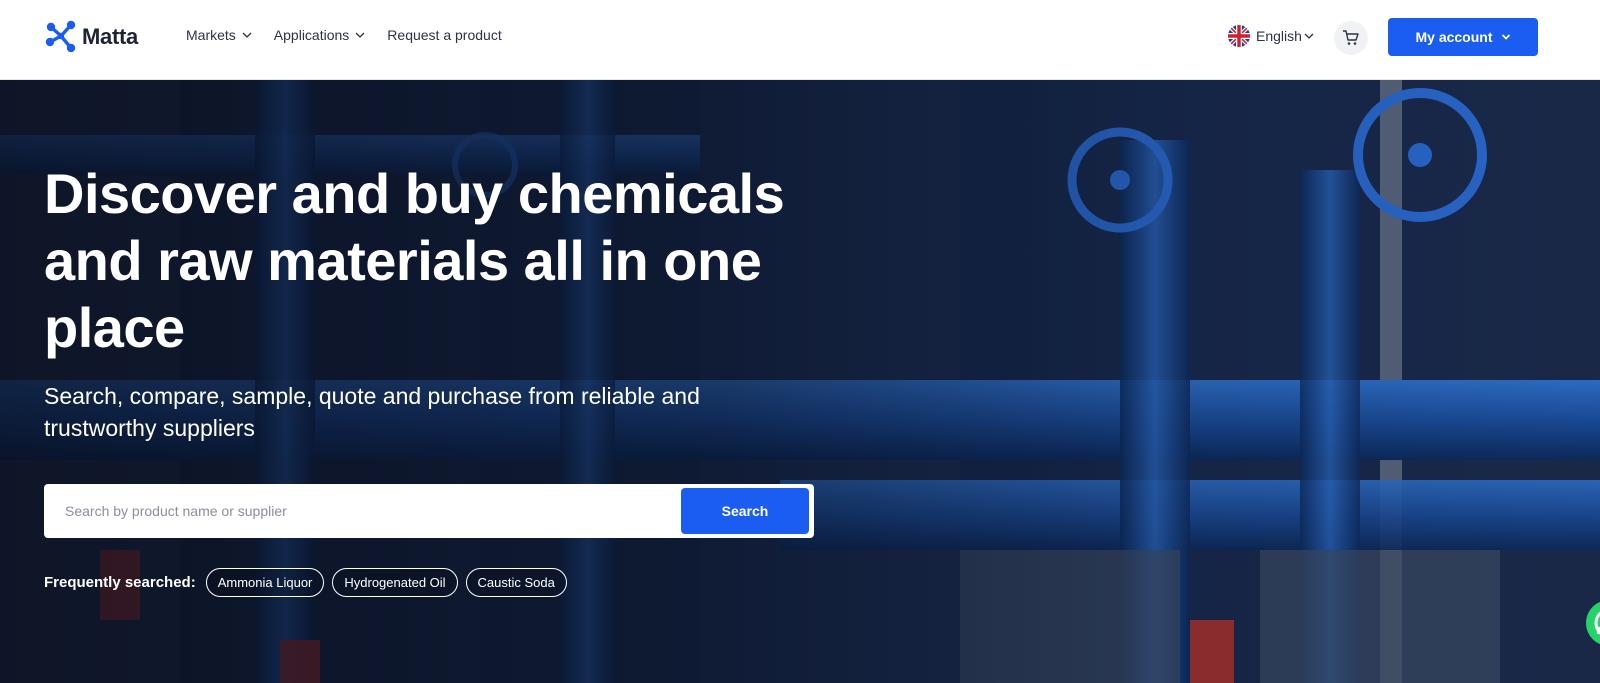  I want to click on nav-item-applications: Applications, so click(320, 35).